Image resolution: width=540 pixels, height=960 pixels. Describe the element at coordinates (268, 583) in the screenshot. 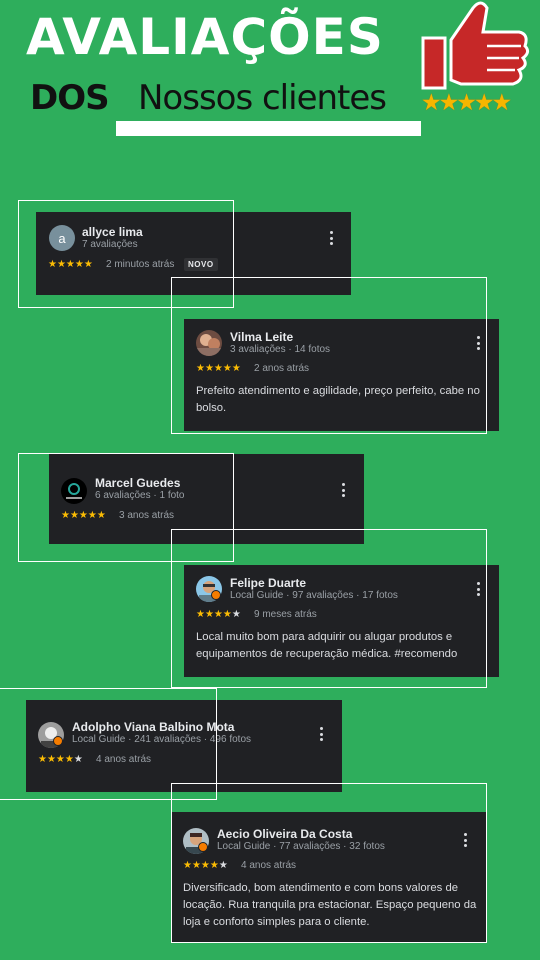

I see `reviewer-name: Felipe Duarte` at that location.